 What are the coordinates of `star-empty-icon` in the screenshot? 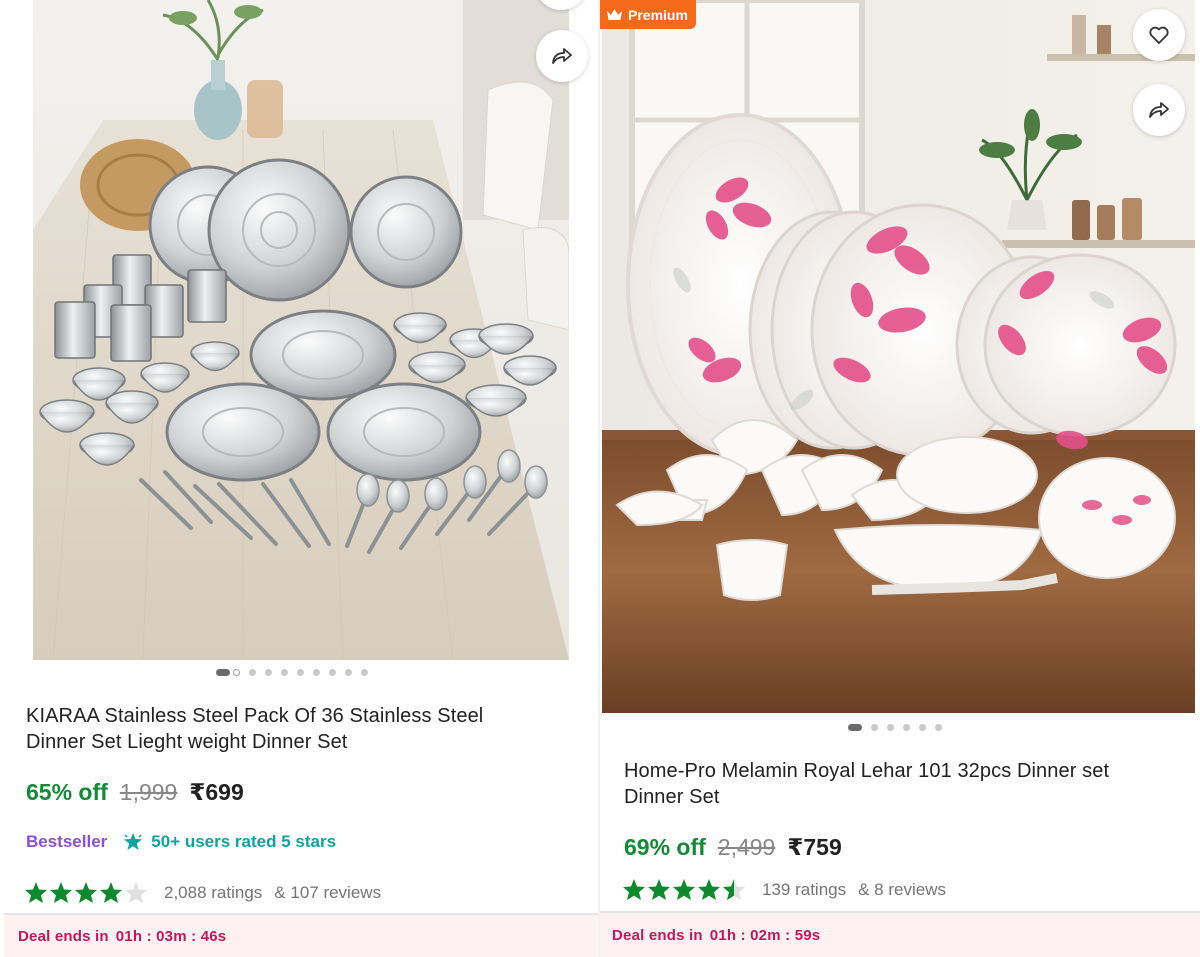 It's located at (136, 892).